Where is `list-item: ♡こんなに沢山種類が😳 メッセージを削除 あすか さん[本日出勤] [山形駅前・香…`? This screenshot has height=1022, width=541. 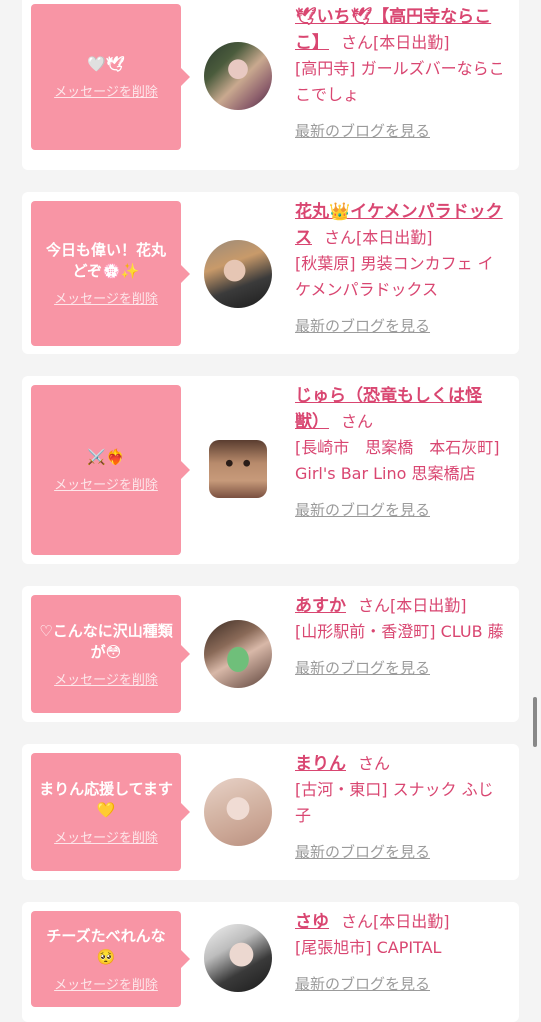
list-item: ♡こんなに沢山種類が😳 メッセージを削除 あすか さん[本日出勤] [山形駅前・香… is located at coordinates (270, 654).